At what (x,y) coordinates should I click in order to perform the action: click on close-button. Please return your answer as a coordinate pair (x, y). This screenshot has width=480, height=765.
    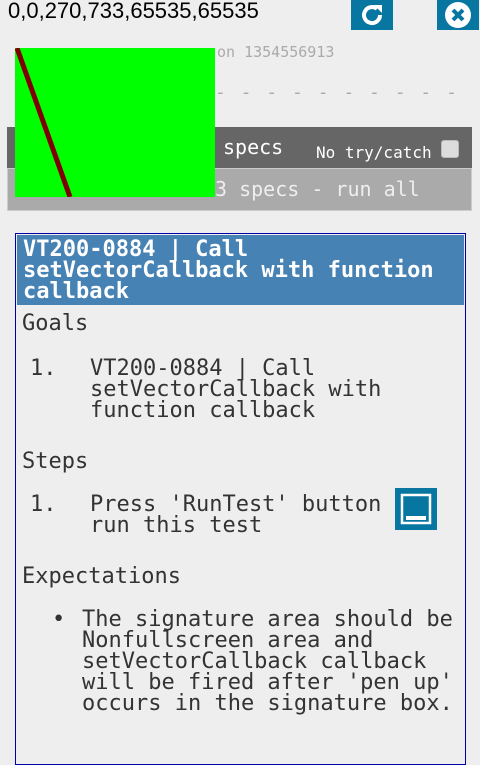
    Looking at the image, I should click on (458, 15).